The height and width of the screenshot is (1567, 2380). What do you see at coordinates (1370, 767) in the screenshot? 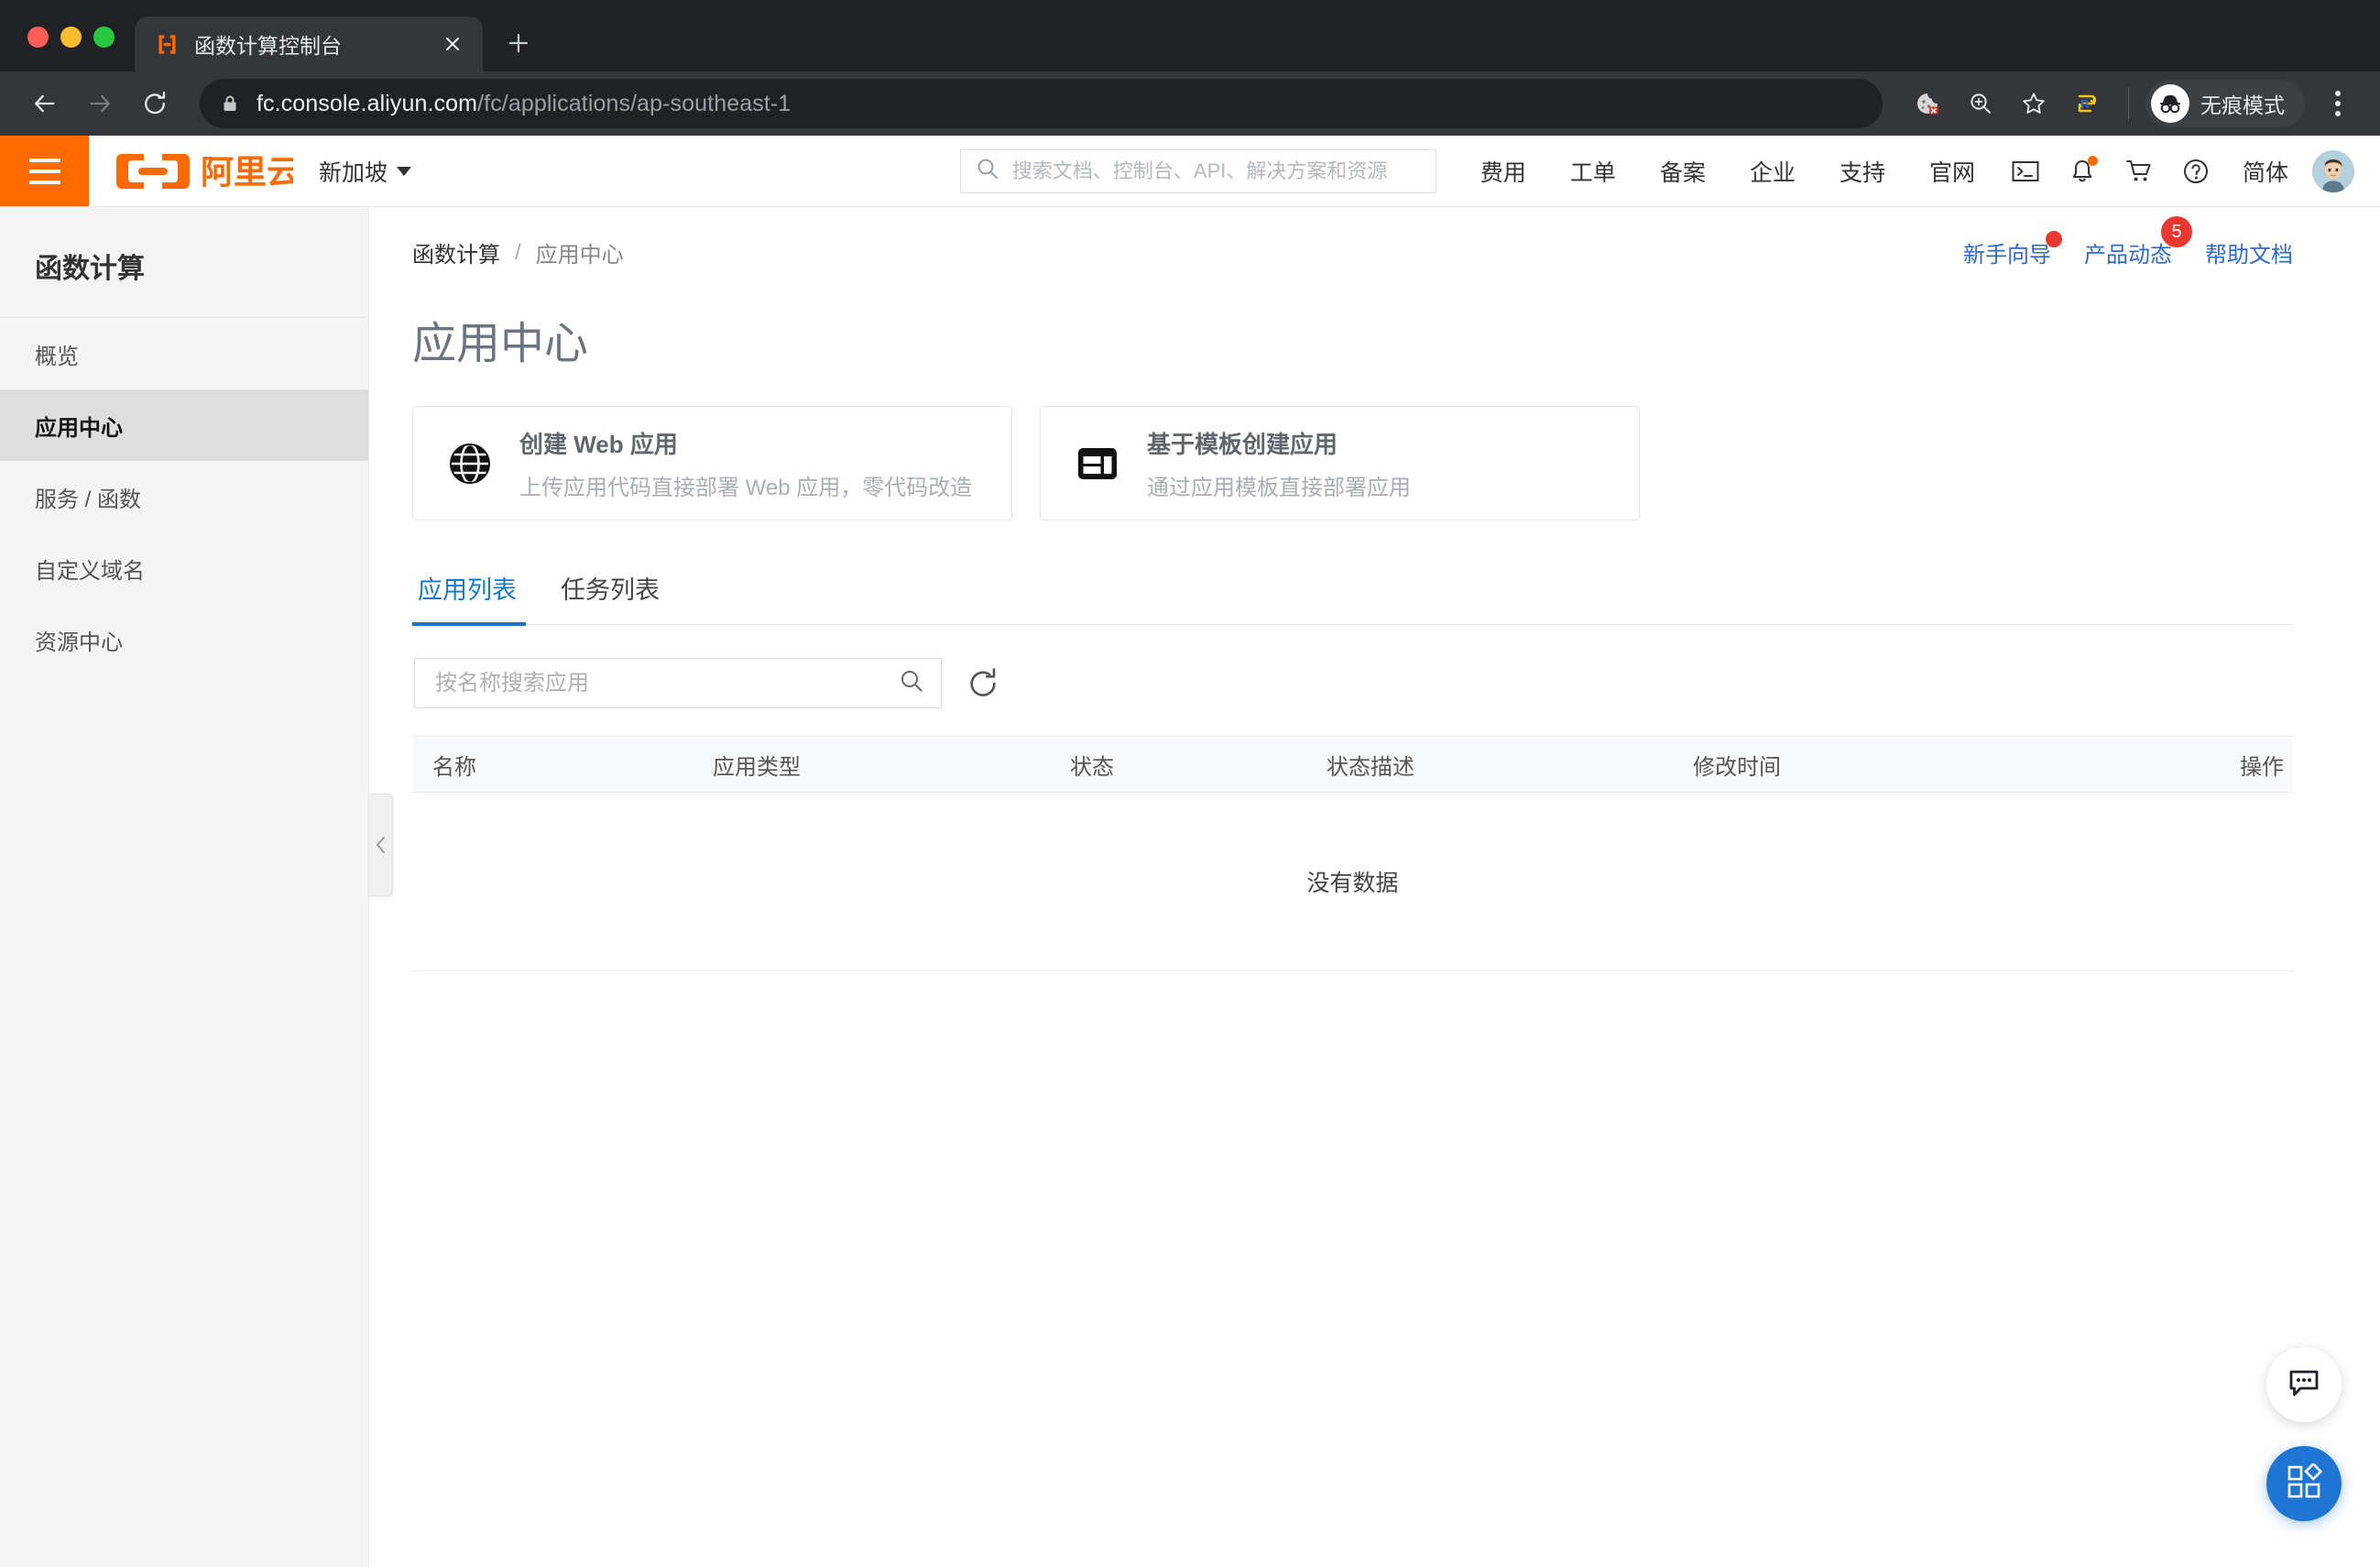
I see `column-header-status-desc: 状态描述` at bounding box center [1370, 767].